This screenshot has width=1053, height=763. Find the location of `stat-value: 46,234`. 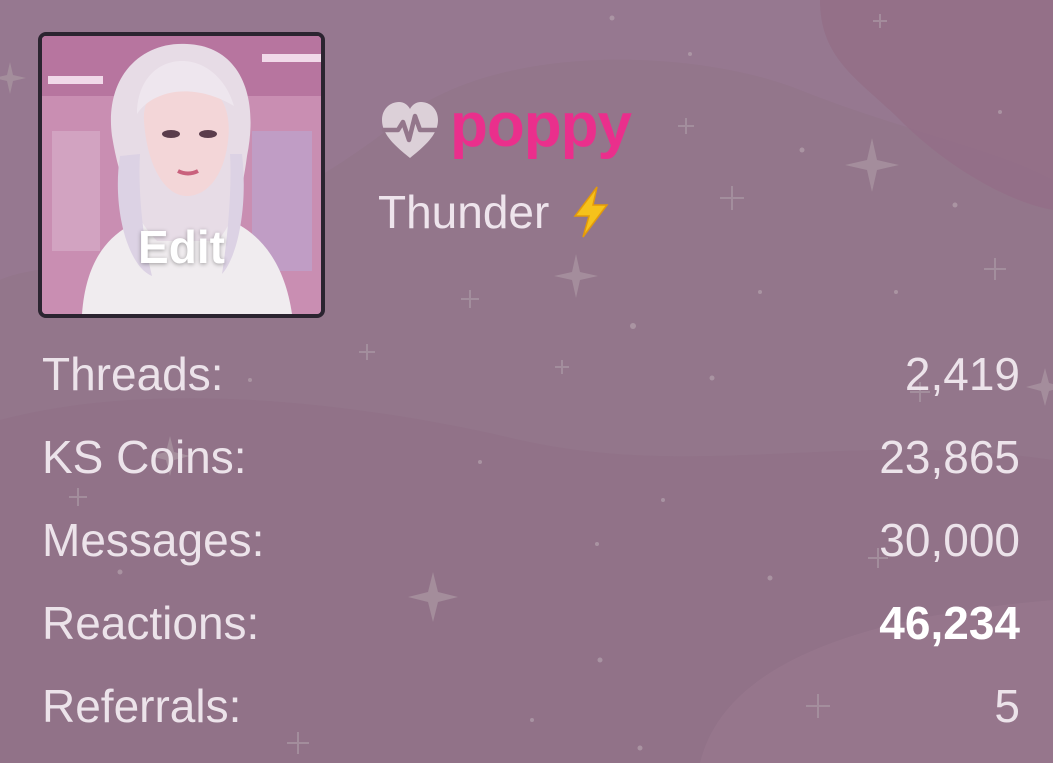

stat-value: 46,234 is located at coordinates (949, 622).